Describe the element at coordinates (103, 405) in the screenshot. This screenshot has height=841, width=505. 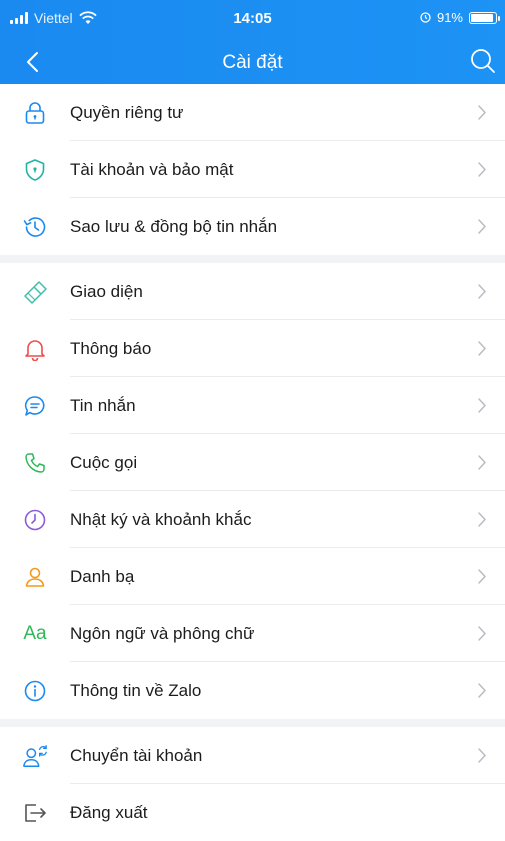
I see `settings-row-label: Tin nhắn` at that location.